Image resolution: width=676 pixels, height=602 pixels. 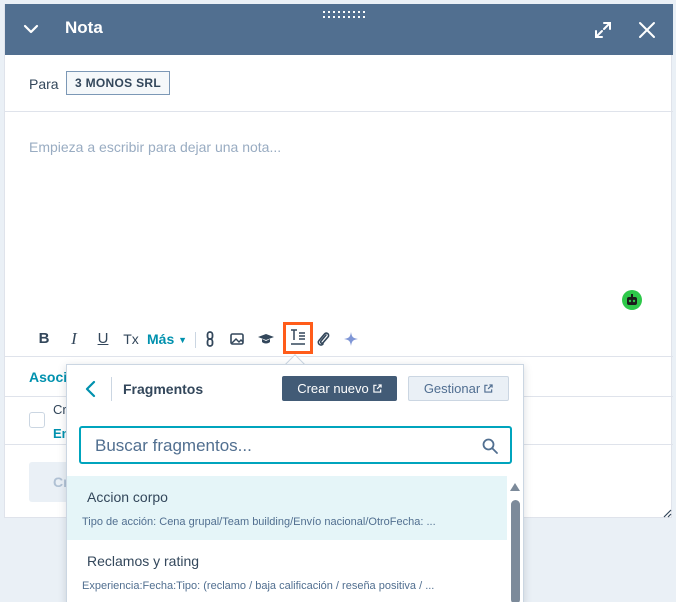 What do you see at coordinates (183, 340) in the screenshot?
I see `caret-down-icon: ▼` at bounding box center [183, 340].